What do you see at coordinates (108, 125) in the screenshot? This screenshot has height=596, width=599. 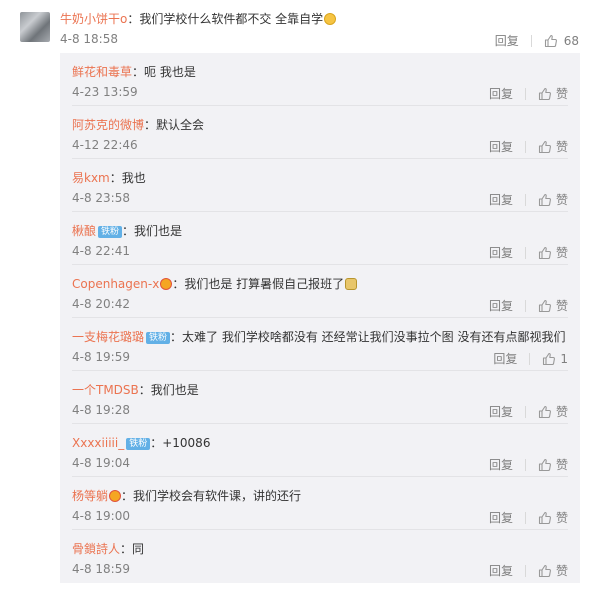 I see `reply-user: 阿苏克的微博` at bounding box center [108, 125].